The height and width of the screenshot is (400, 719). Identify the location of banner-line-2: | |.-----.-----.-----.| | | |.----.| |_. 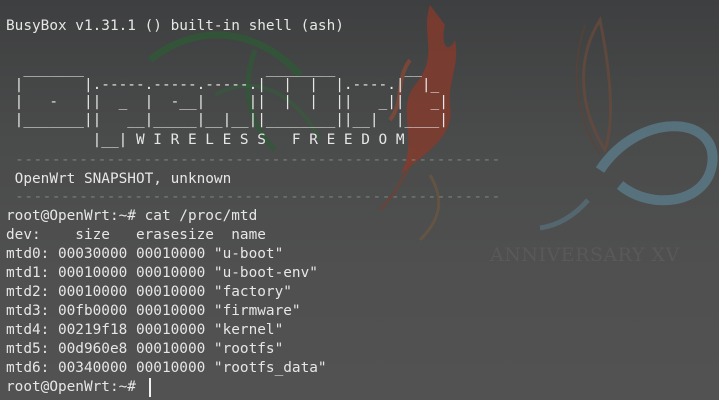
(223, 85).